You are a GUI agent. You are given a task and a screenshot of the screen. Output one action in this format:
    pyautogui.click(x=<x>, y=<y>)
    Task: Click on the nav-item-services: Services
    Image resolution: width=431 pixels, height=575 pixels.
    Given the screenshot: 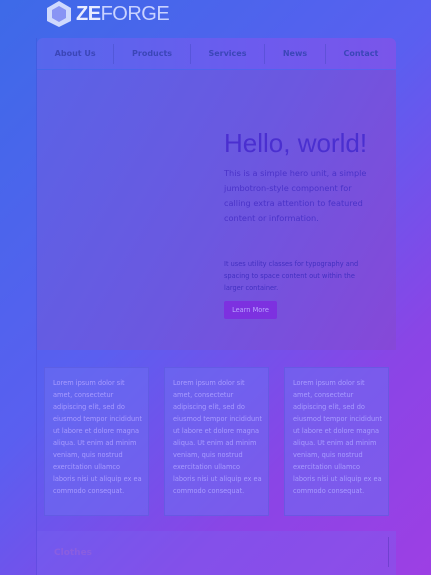 What is the action you would take?
    pyautogui.click(x=228, y=53)
    